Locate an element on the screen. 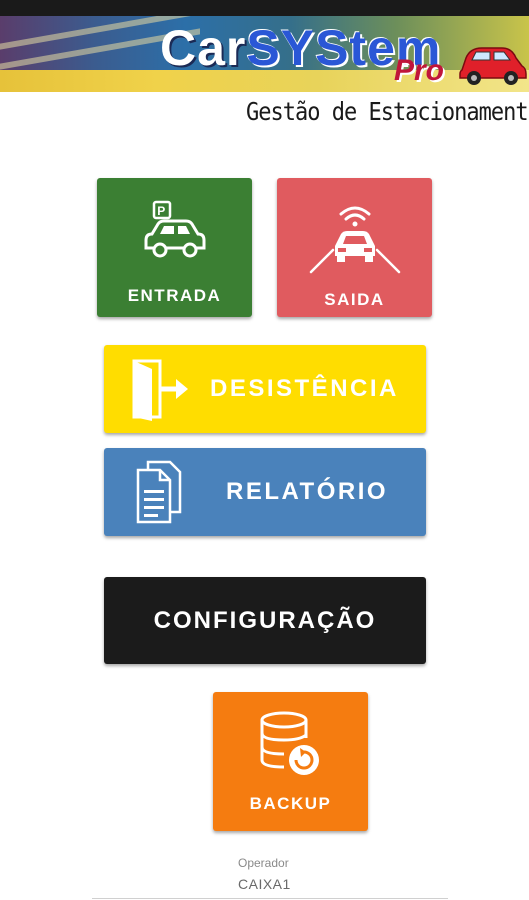 Image resolution: width=529 pixels, height=900 pixels. saida-label: SAIDA is located at coordinates (354, 299).